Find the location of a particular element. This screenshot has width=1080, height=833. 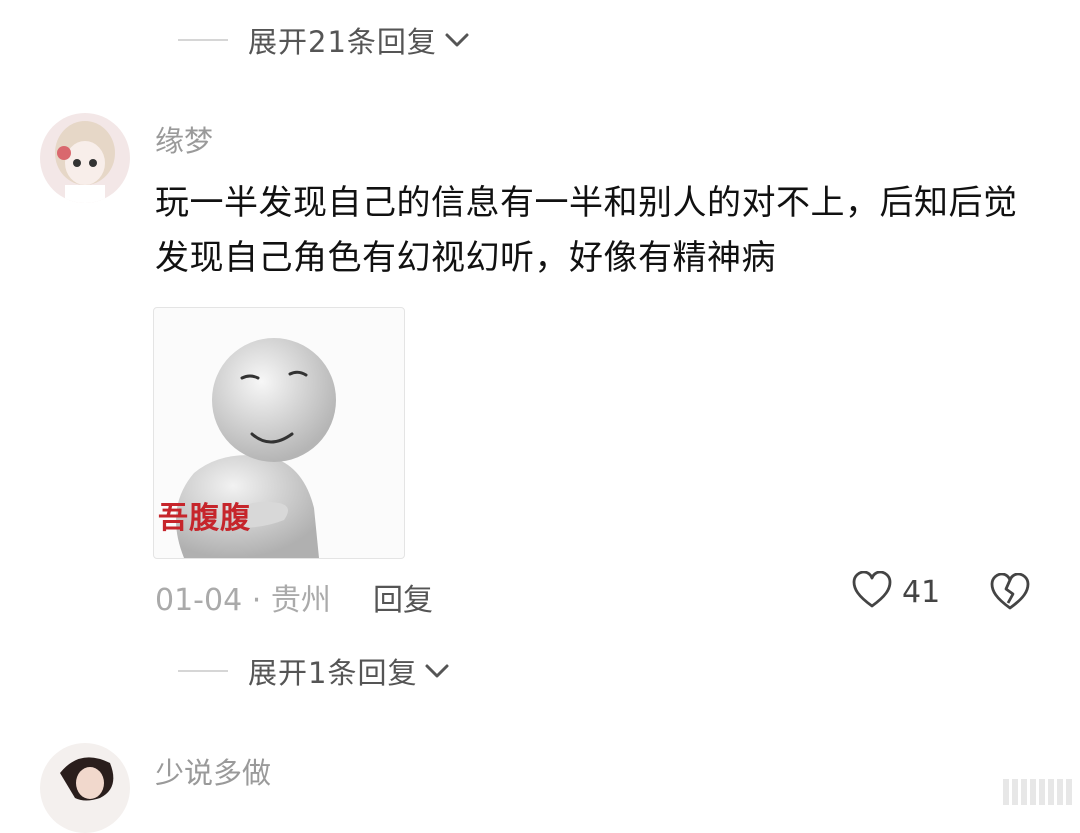

expand-replies-top: 展开21条回复 is located at coordinates (324, 40).